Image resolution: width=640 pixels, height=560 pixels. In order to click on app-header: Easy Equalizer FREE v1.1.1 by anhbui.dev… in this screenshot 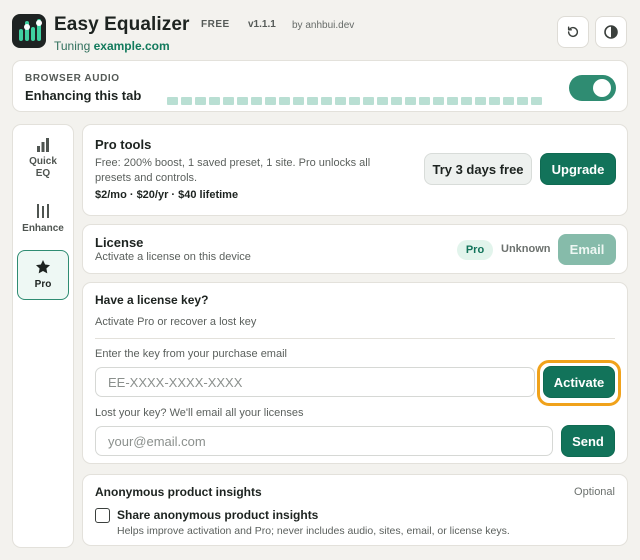, I will do `click(320, 34)`.